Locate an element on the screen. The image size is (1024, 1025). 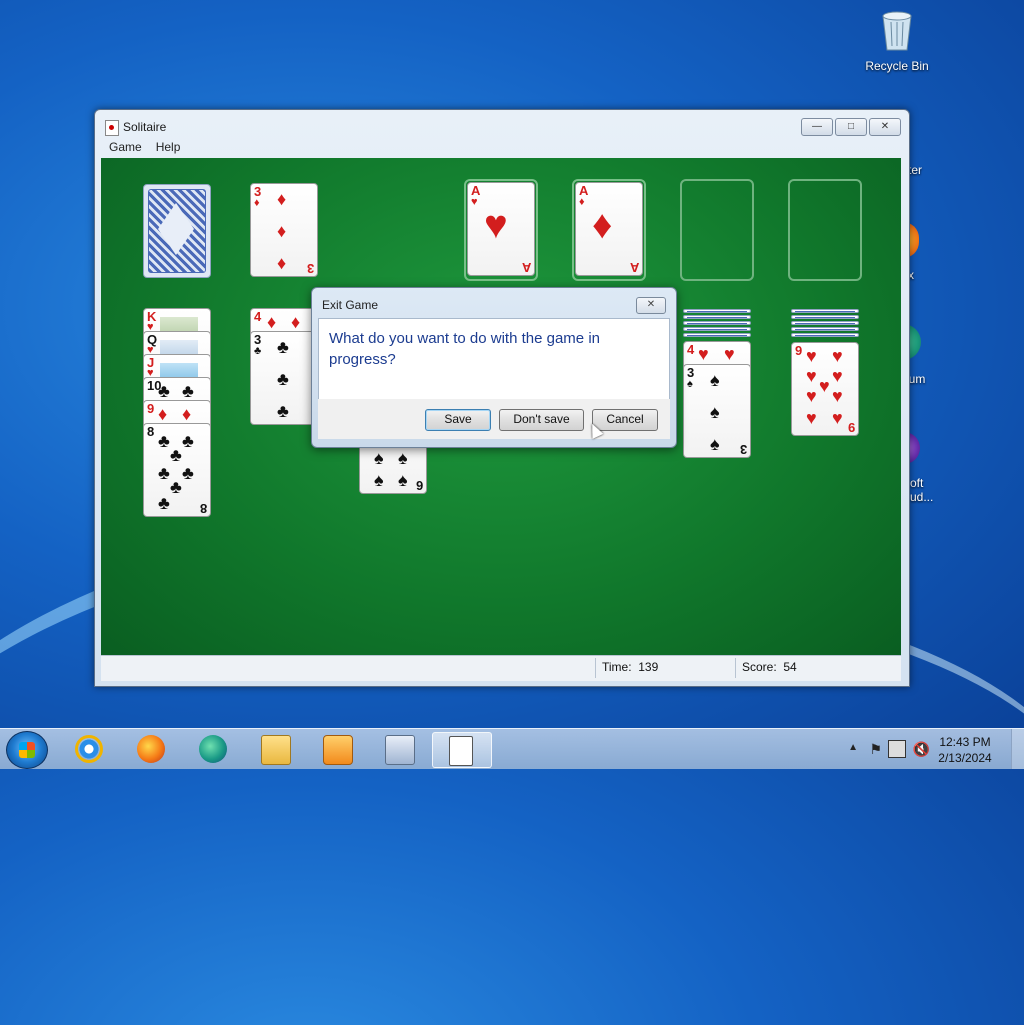
score-label: Score: is located at coordinates (759, 667).